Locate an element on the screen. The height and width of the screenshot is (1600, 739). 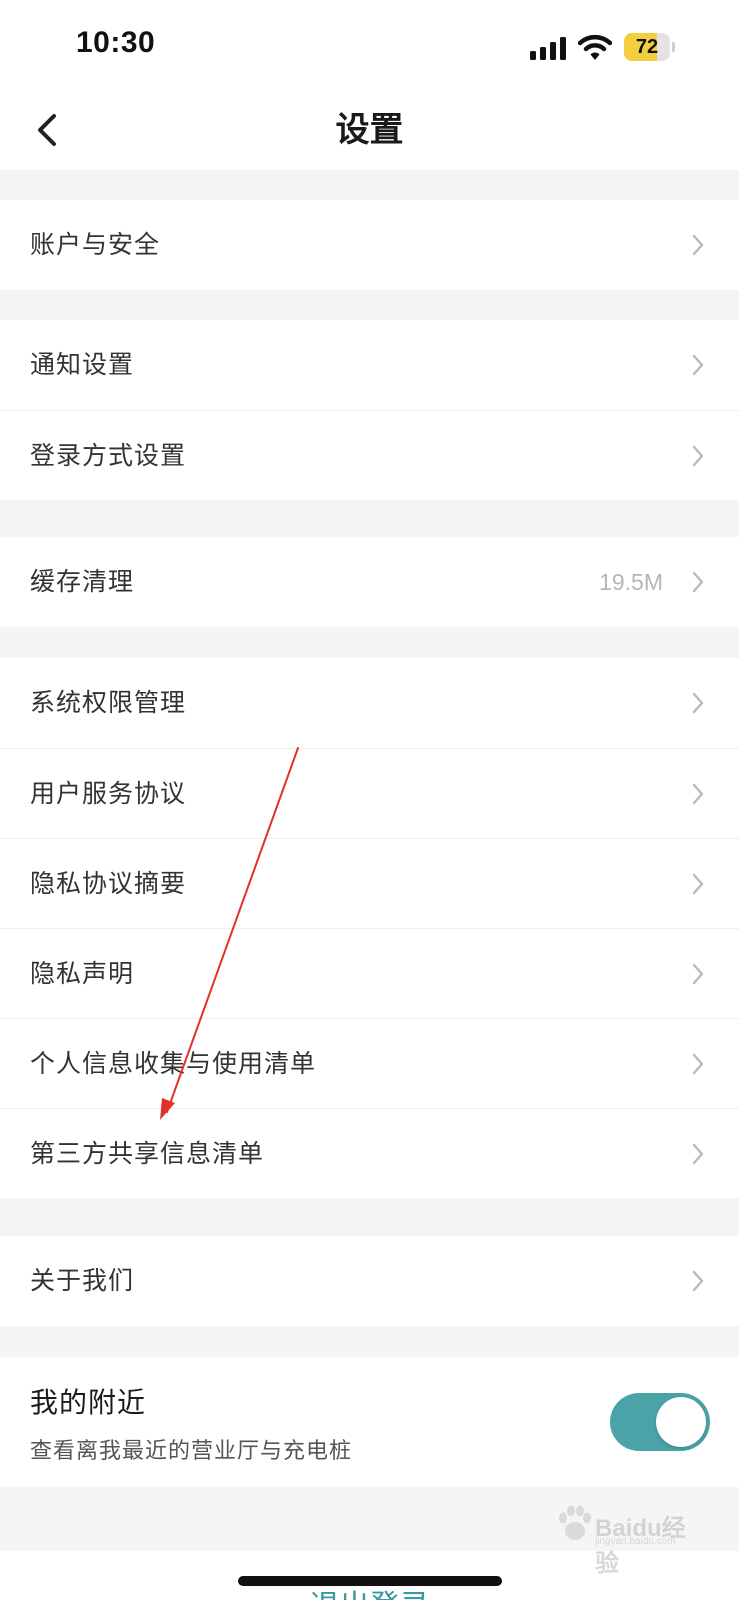
battery-level: 72 is located at coordinates (647, 47).